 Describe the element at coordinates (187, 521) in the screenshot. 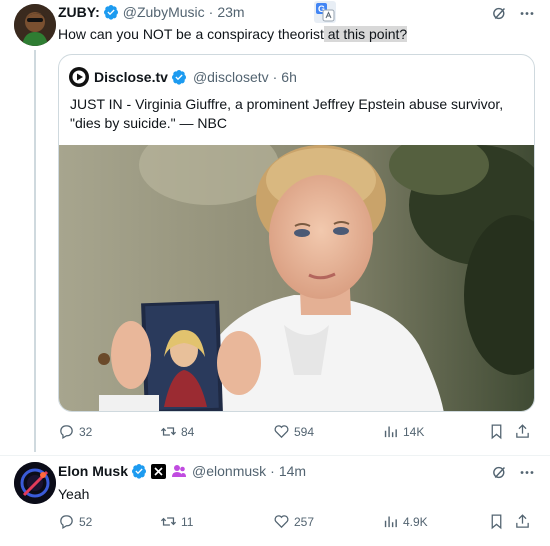

I see `repost-count: 11` at that location.